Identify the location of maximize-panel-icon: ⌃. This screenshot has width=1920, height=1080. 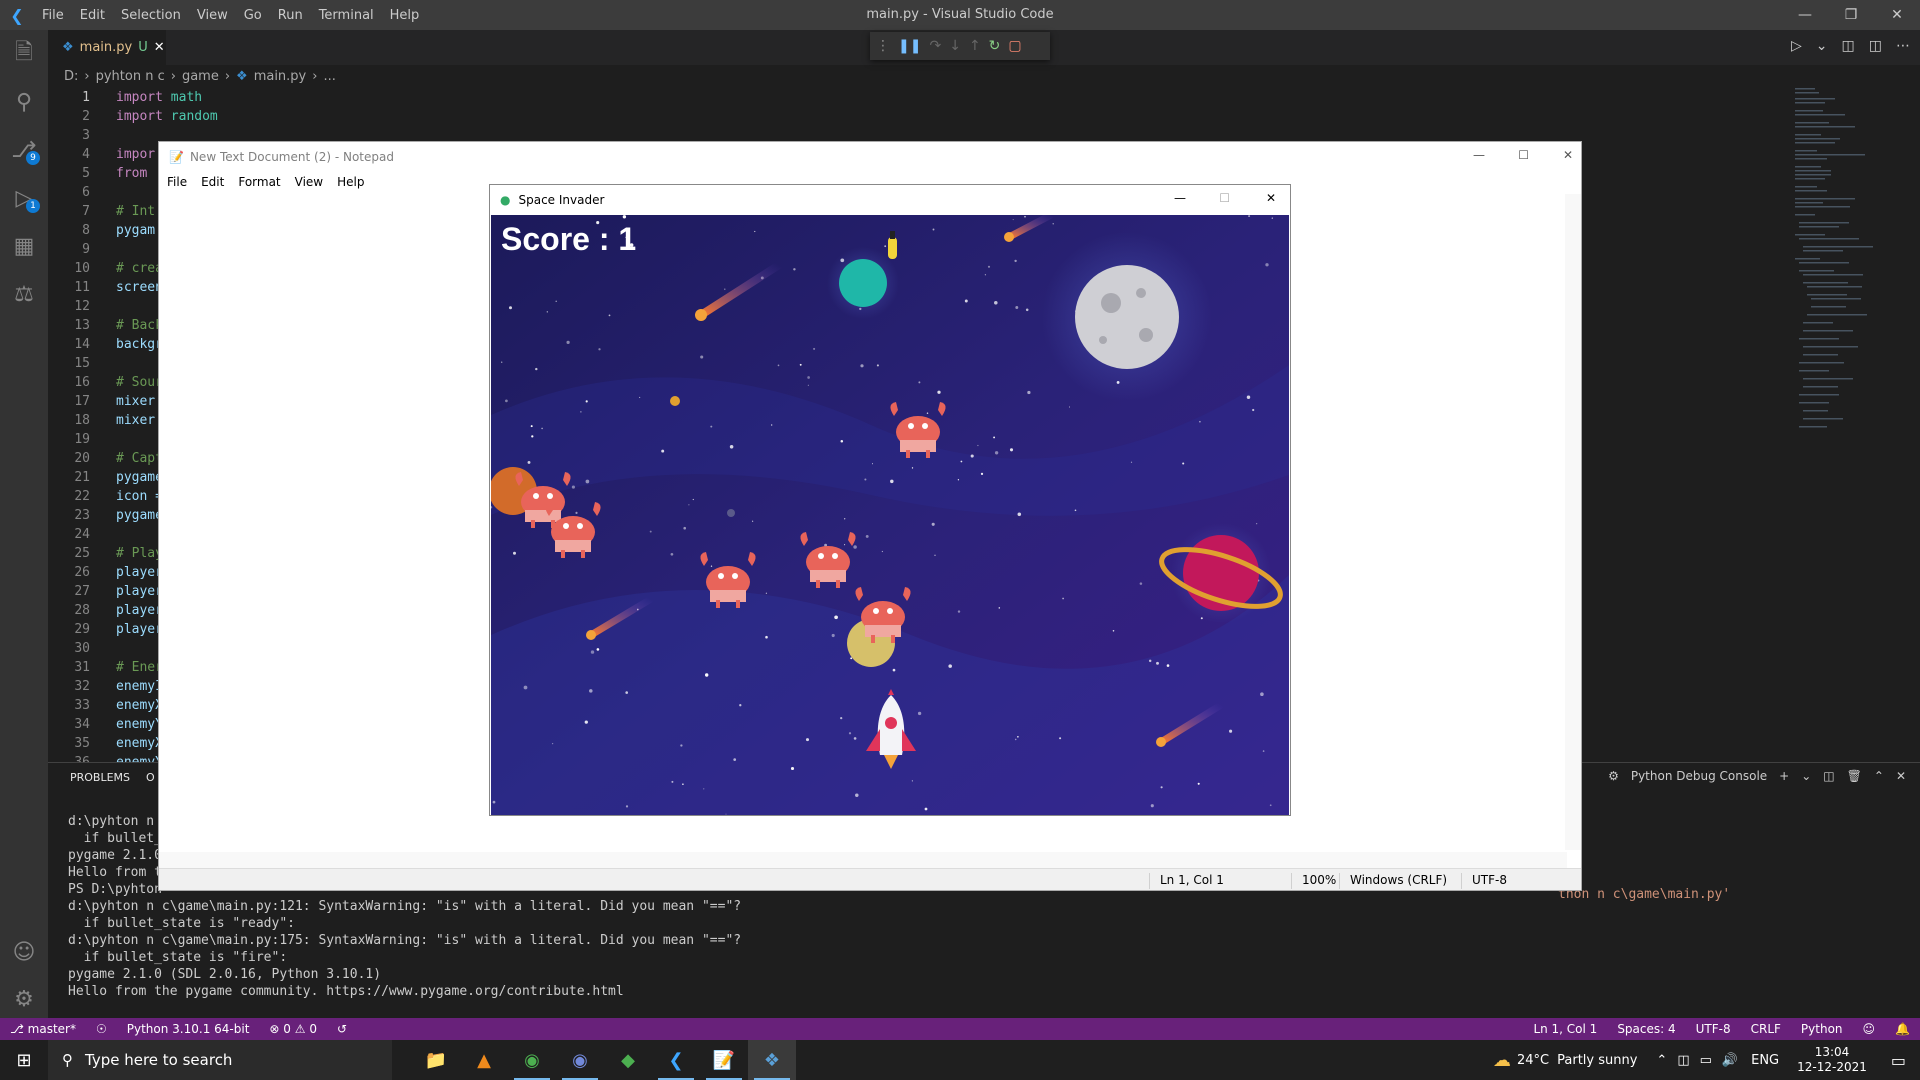
(1879, 776).